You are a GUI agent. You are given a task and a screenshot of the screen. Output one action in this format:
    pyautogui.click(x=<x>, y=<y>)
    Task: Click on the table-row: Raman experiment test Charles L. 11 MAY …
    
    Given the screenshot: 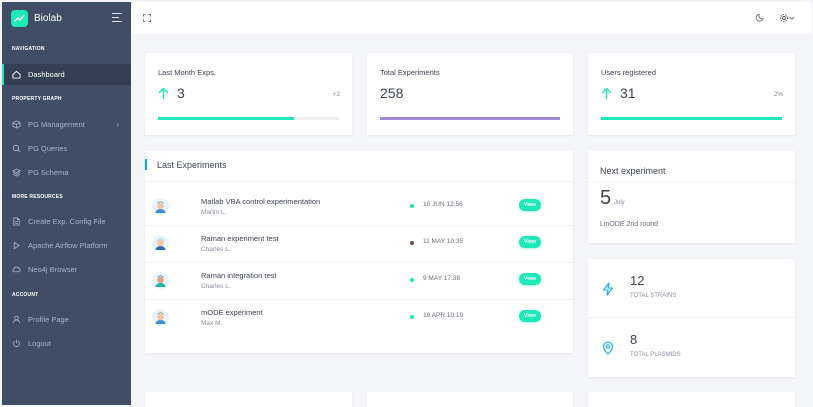 What is the action you would take?
    pyautogui.click(x=359, y=244)
    